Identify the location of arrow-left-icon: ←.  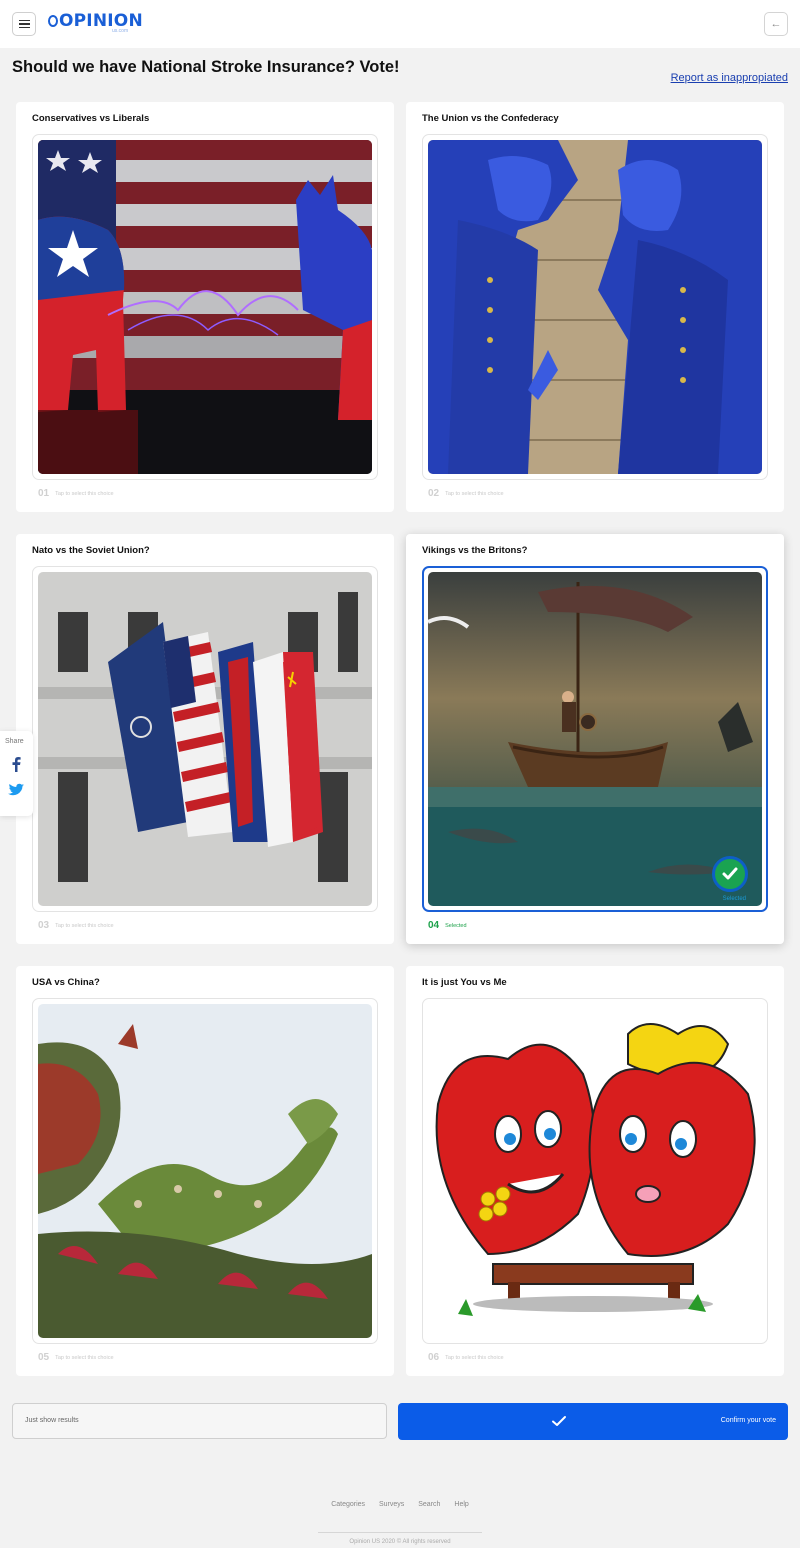
(776, 24).